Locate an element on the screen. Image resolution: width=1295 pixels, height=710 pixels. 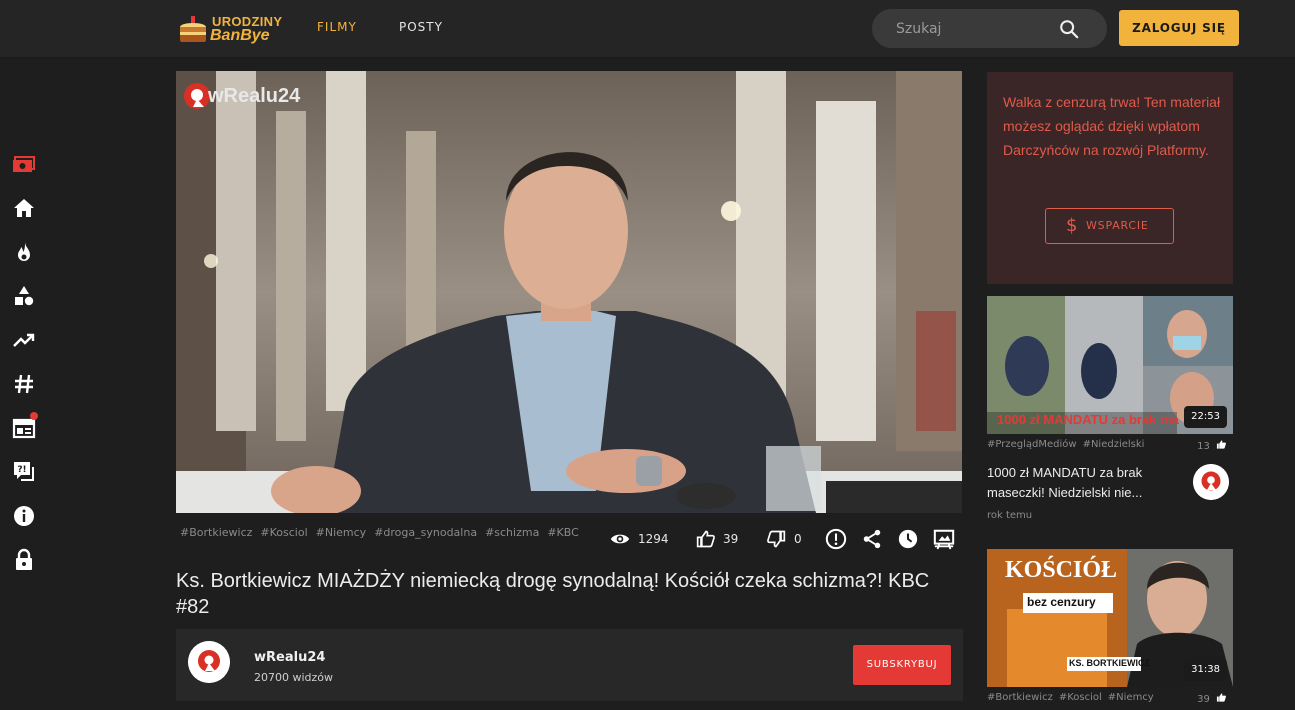
thumbnail-overlay-name: KS. BORTKIEWICZ is located at coordinates (1109, 663).